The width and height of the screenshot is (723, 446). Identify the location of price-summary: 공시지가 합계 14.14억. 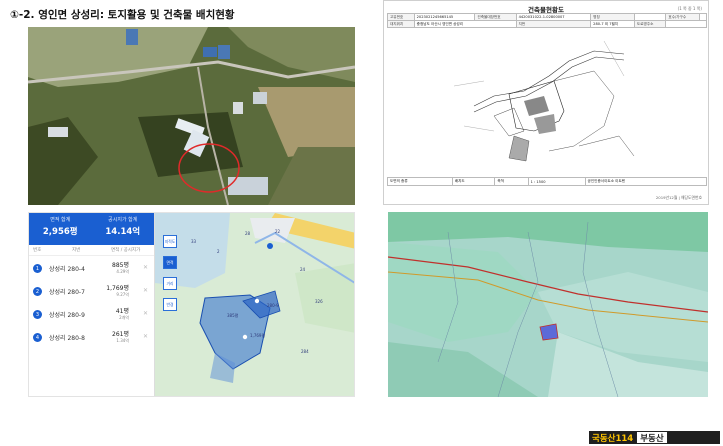
(123, 229).